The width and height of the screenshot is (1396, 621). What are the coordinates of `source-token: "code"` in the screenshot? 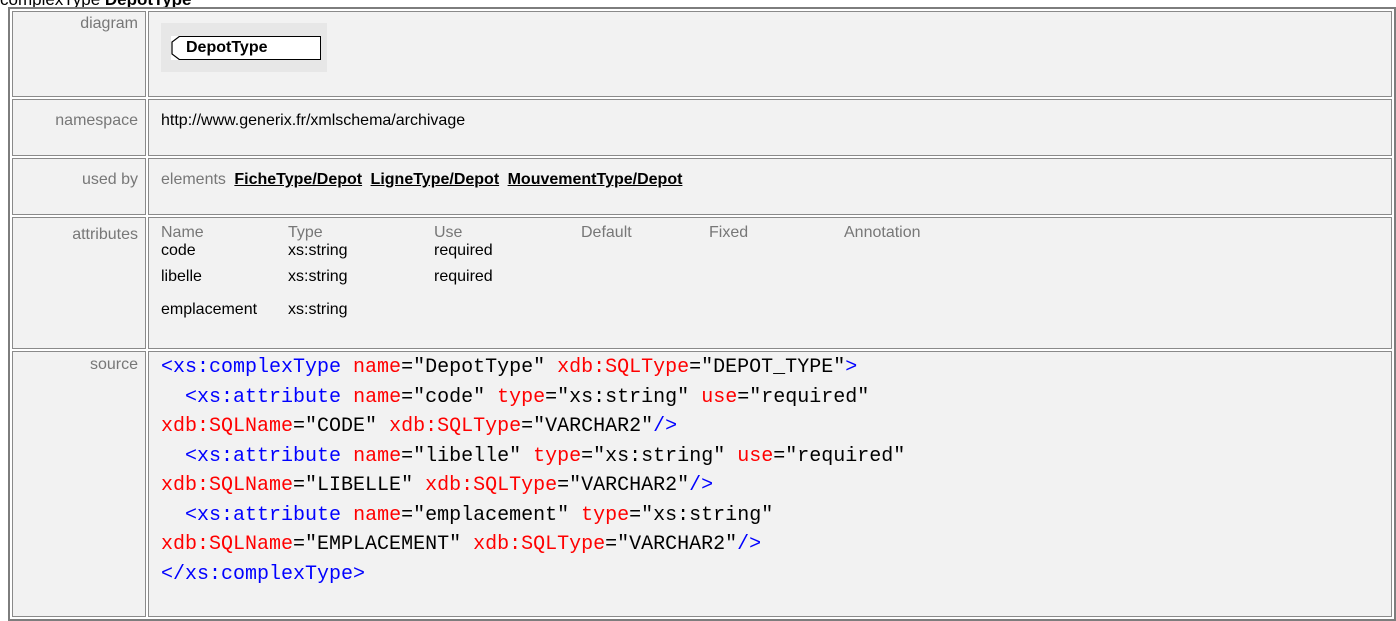 It's located at (449, 397).